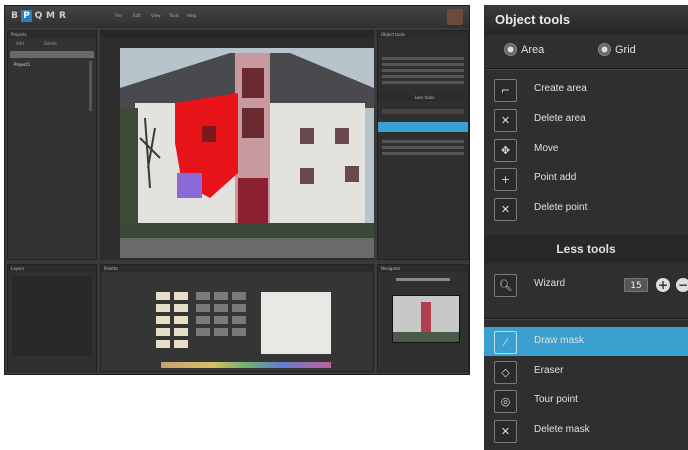 The height and width of the screenshot is (450, 688). What do you see at coordinates (505, 179) in the screenshot?
I see `point-add-icon: +` at bounding box center [505, 179].